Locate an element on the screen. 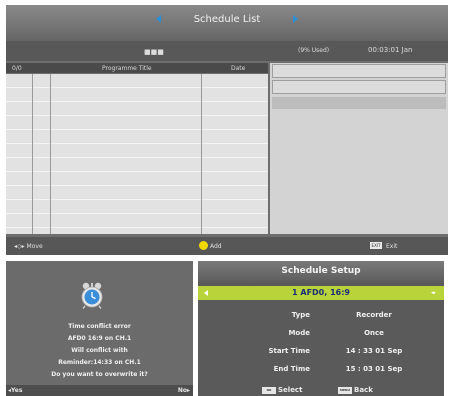 The width and height of the screenshot is (450, 396). yes-button: ◂Yes is located at coordinates (15, 390).